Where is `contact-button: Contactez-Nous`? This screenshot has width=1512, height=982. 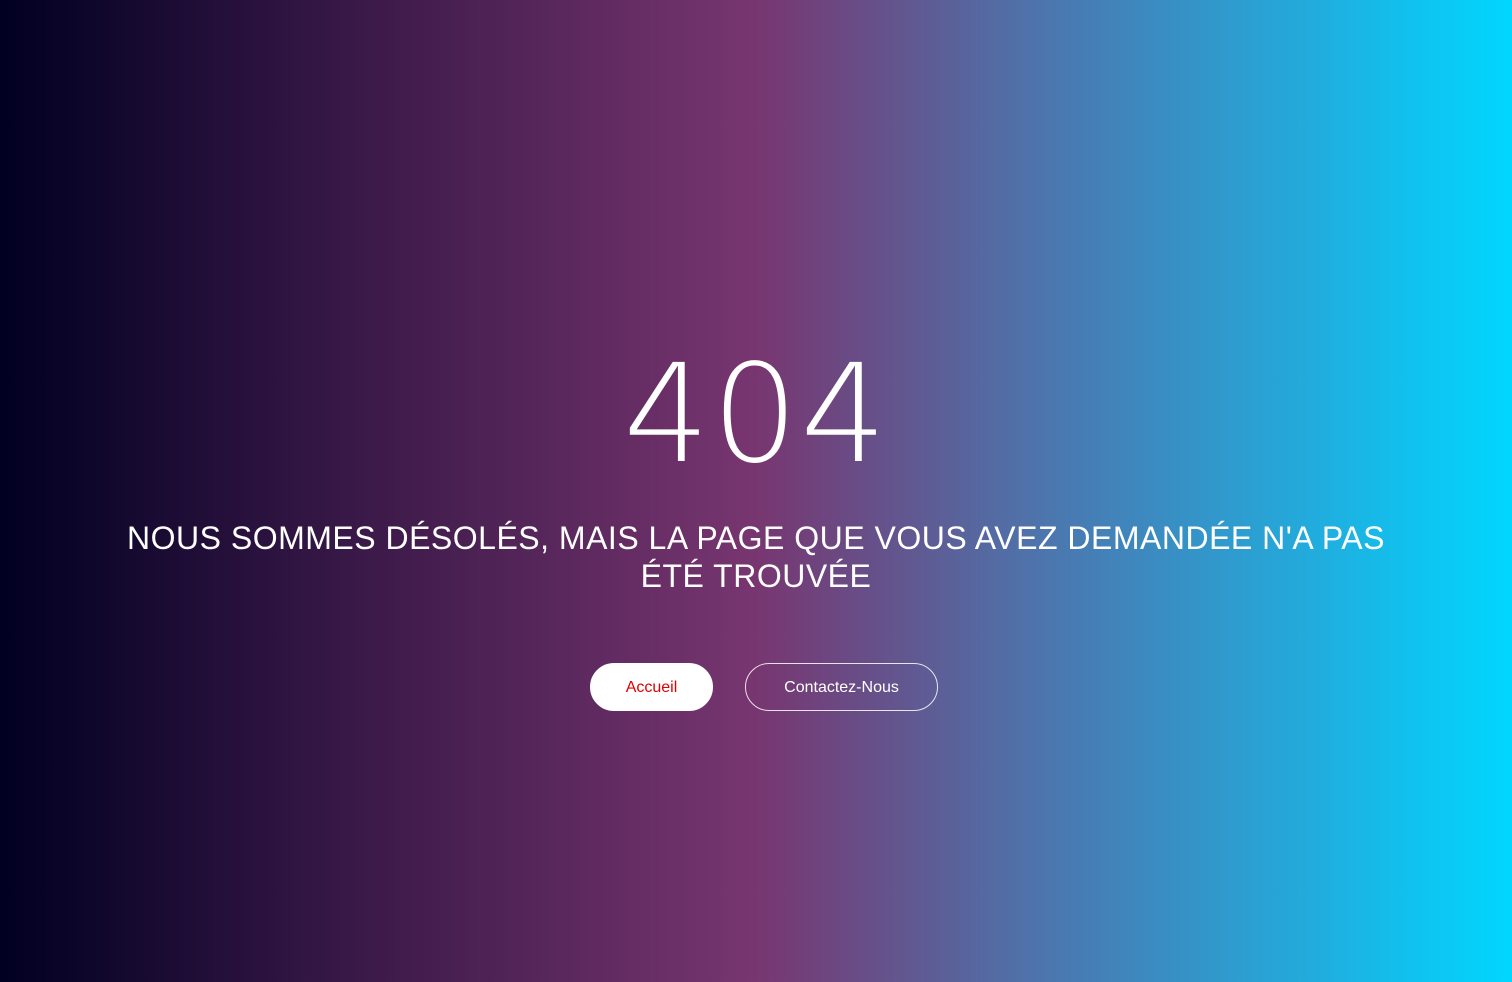 contact-button: Contactez-Nous is located at coordinates (841, 687).